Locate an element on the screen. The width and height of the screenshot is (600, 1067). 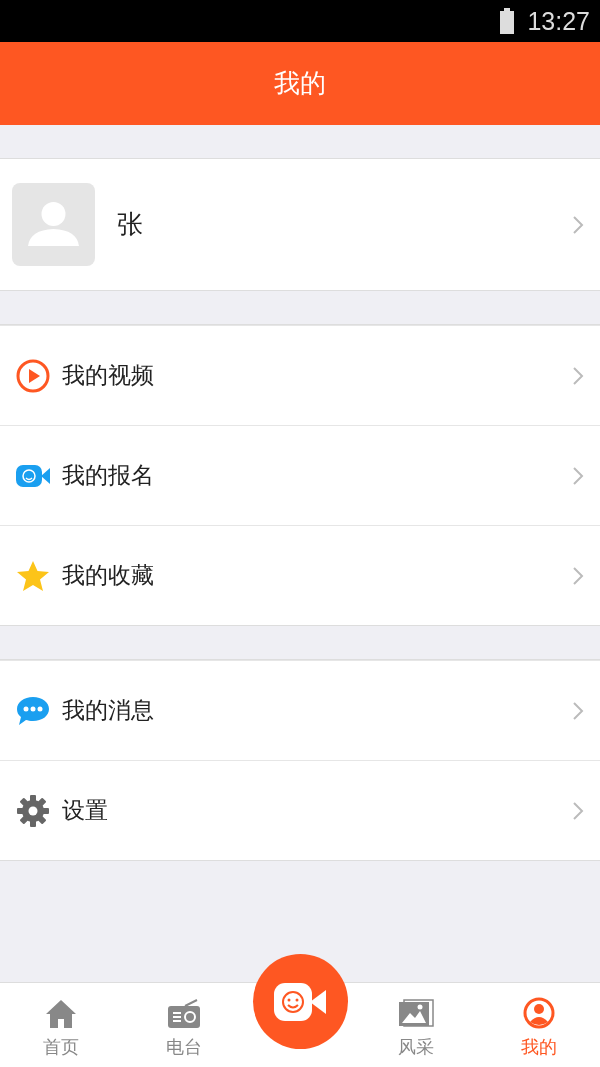
page-title: 我的 is located at coordinates (300, 83).